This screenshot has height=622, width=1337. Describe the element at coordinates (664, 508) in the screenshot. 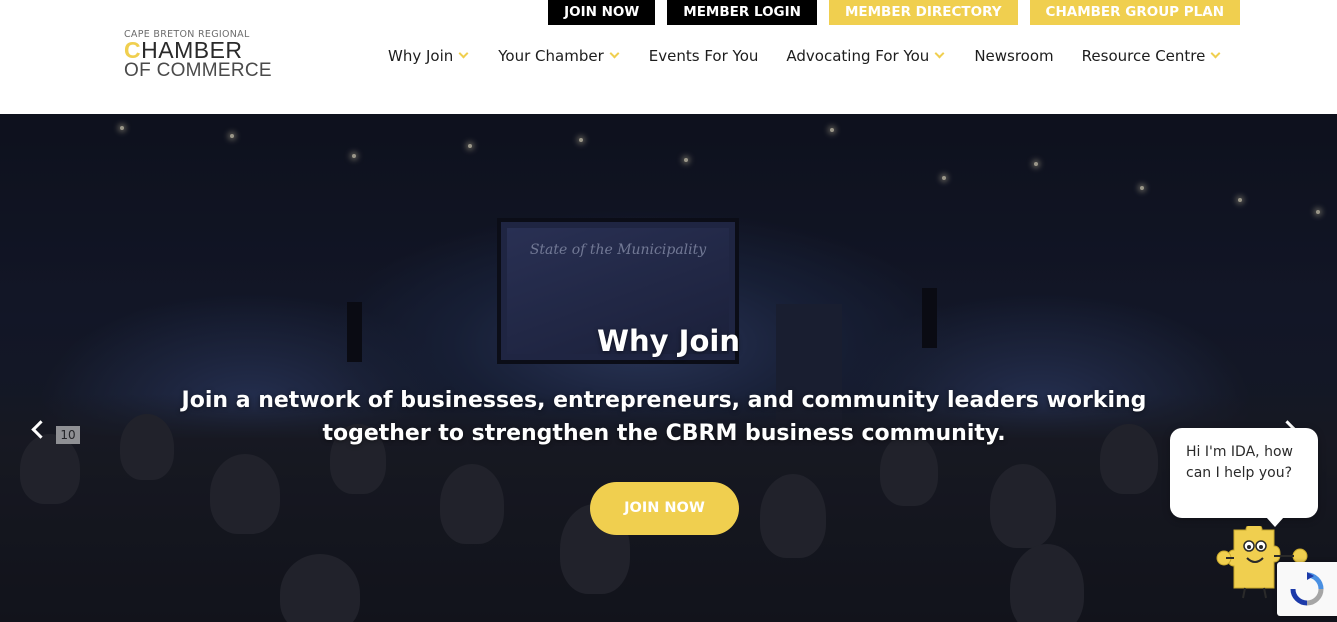

I see `hero-join-now-button: JOIN NOW` at that location.